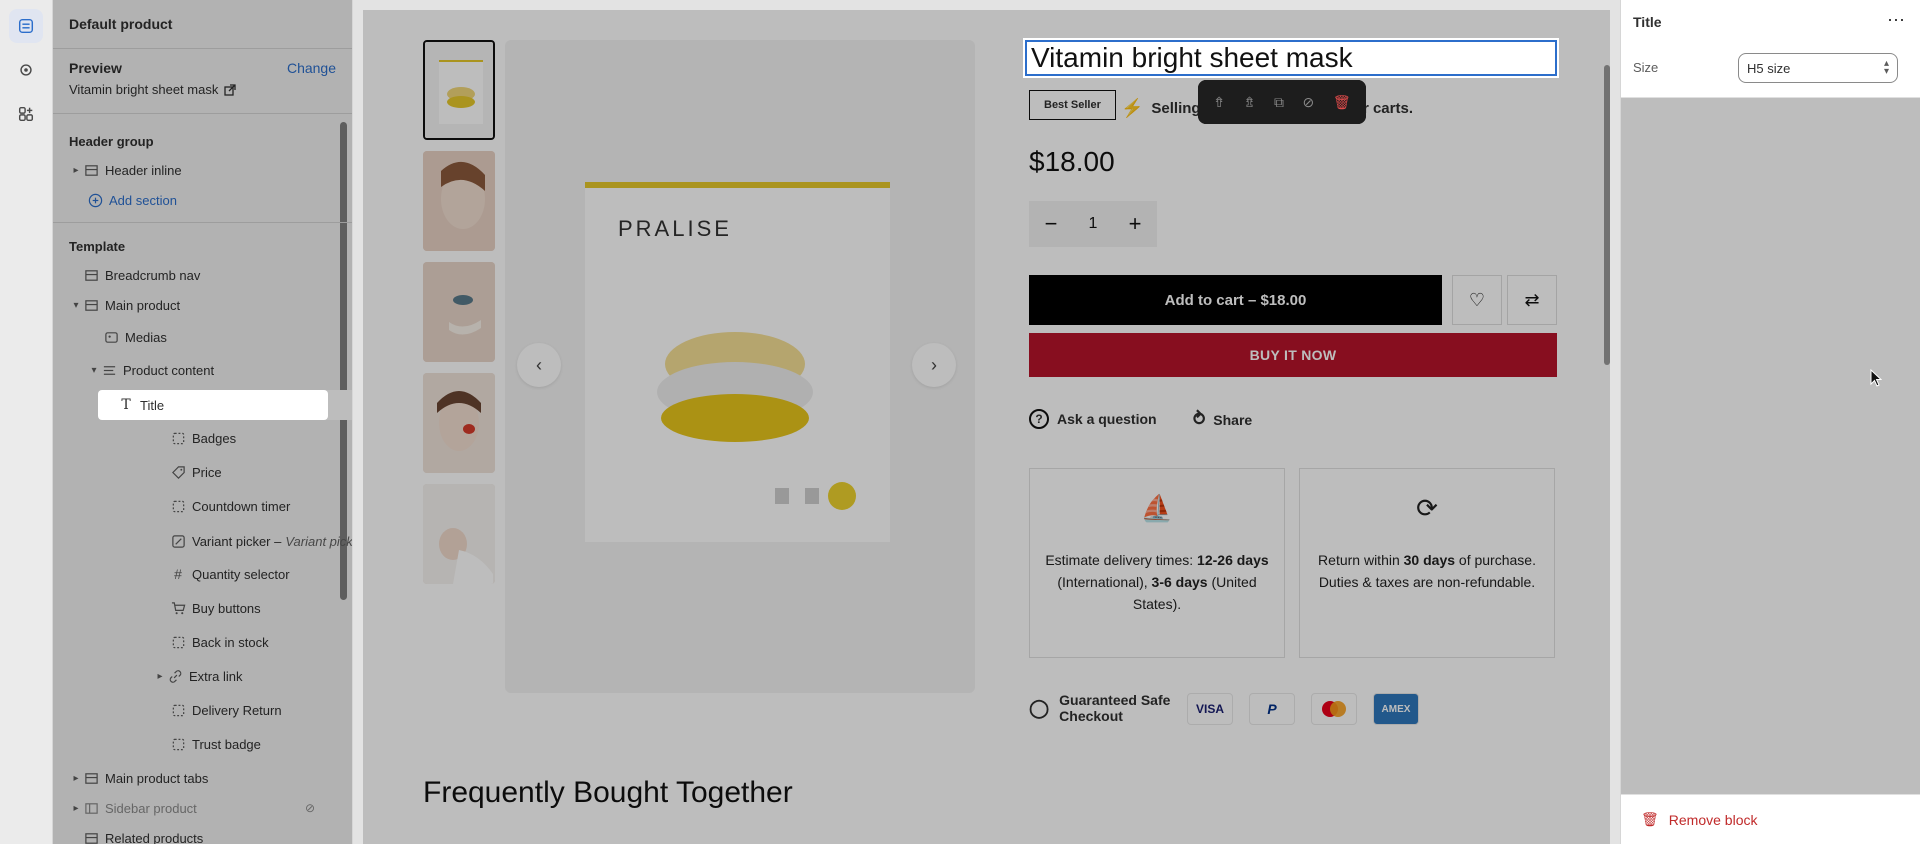 The image size is (1920, 844). Describe the element at coordinates (311, 68) in the screenshot. I see `change-preview-link: Change` at that location.